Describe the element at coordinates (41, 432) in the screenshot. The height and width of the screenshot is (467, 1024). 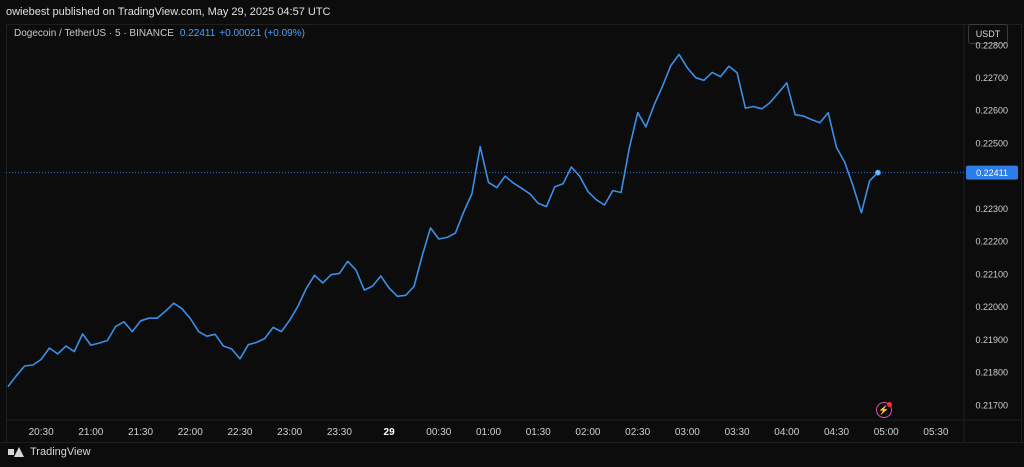
I see `x-tick-label: 20:30` at that location.